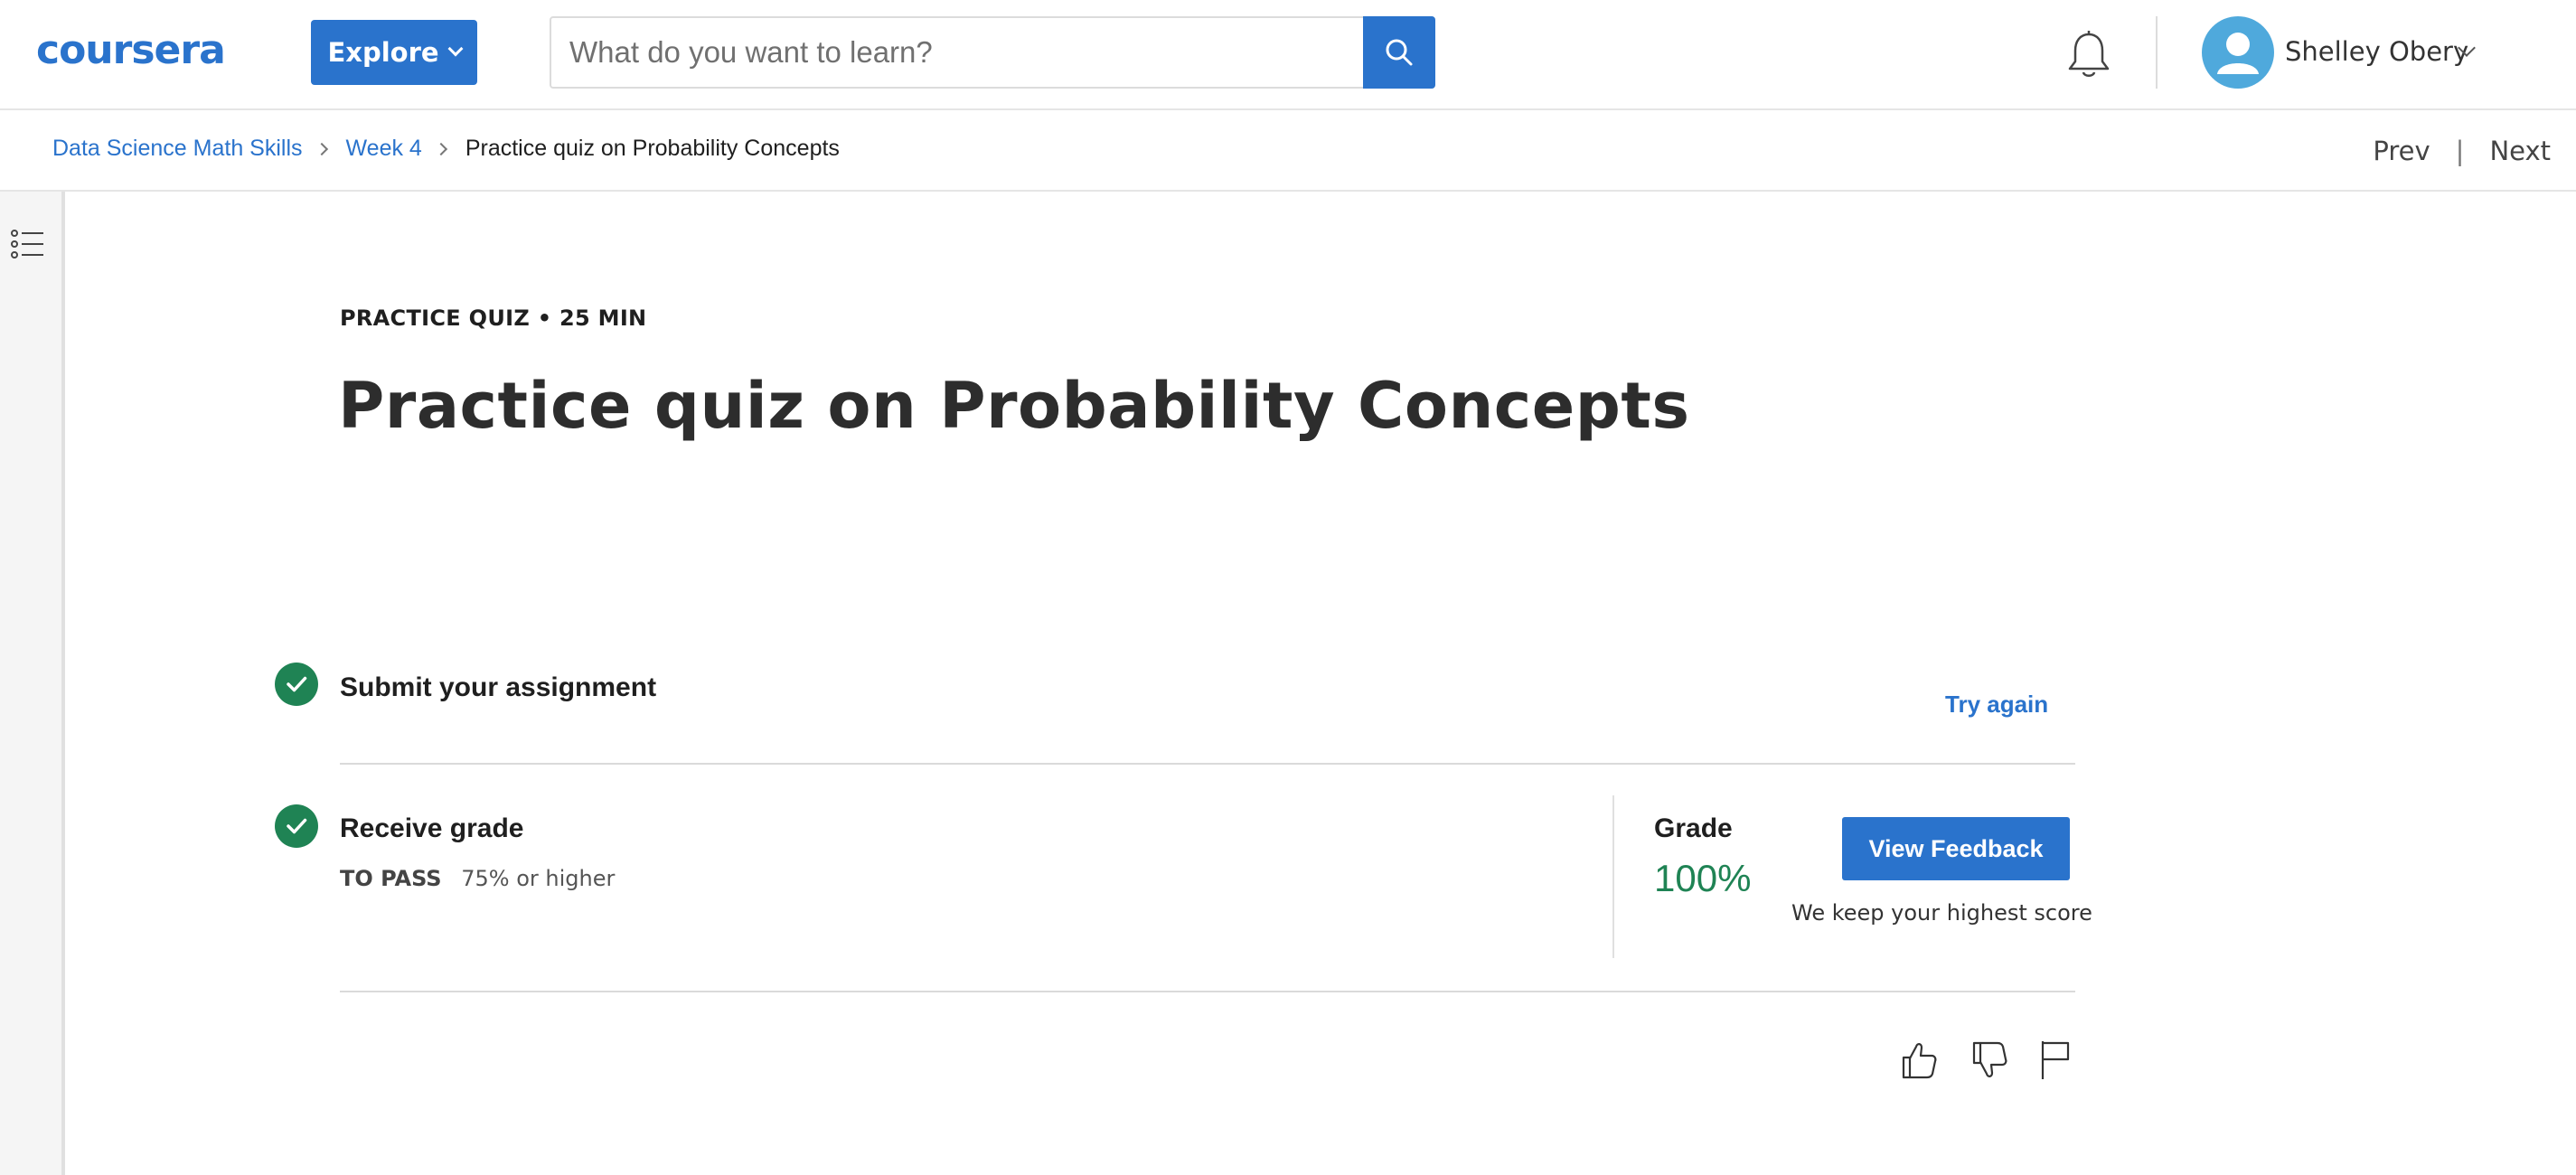  What do you see at coordinates (1997, 705) in the screenshot?
I see `try-again-link: Try again` at bounding box center [1997, 705].